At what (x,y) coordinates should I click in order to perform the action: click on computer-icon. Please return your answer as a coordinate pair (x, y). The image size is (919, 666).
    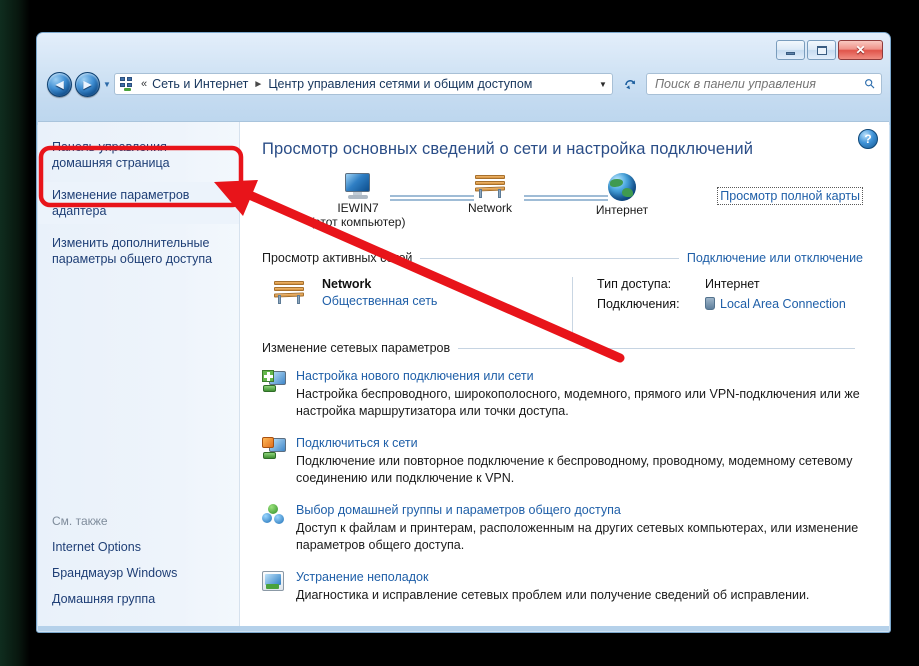
    Looking at the image, I should click on (358, 186).